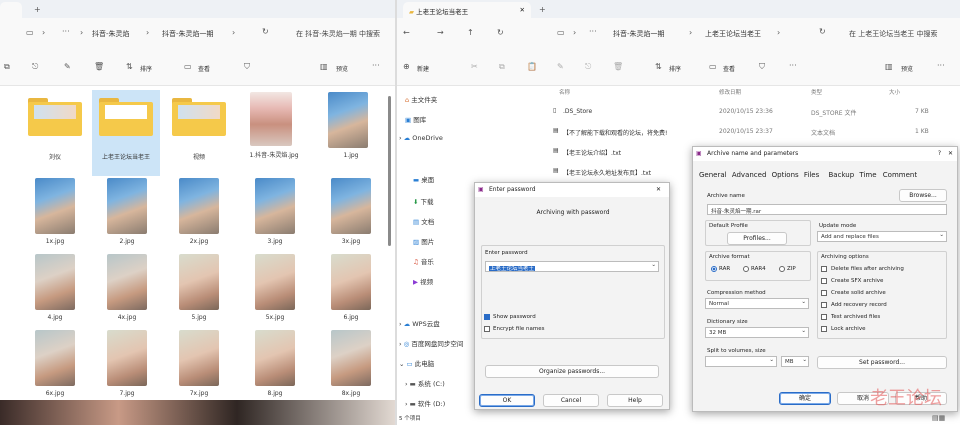 This screenshot has height=425, width=960. Describe the element at coordinates (795, 361) in the screenshot. I see `split-unit-select: MB ⌄` at that location.